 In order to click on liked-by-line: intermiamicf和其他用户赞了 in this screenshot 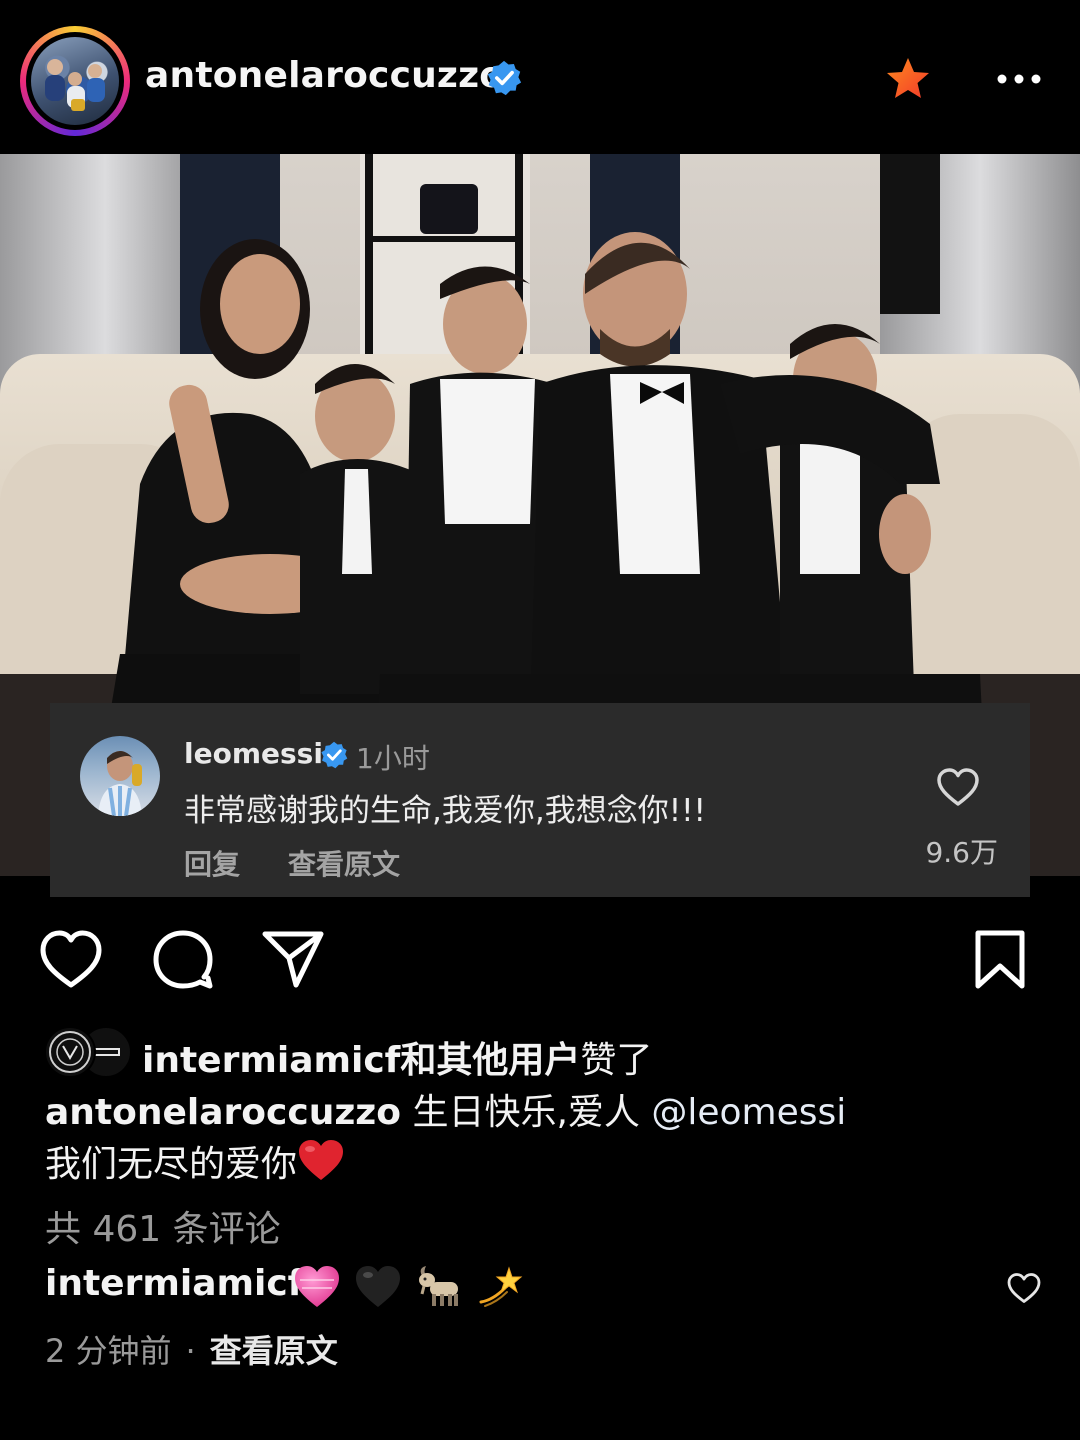, I will do `click(397, 1057)`.